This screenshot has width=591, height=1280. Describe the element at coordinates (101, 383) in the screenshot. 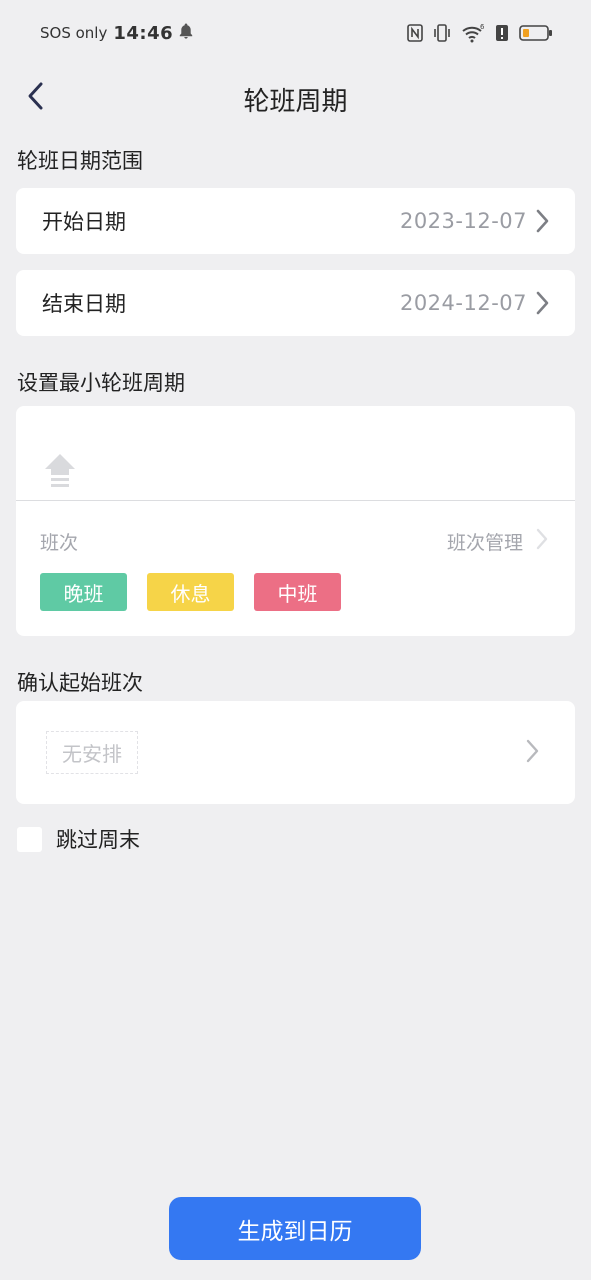

I see `min-cycle-section-title: 设置最小轮班周期` at that location.